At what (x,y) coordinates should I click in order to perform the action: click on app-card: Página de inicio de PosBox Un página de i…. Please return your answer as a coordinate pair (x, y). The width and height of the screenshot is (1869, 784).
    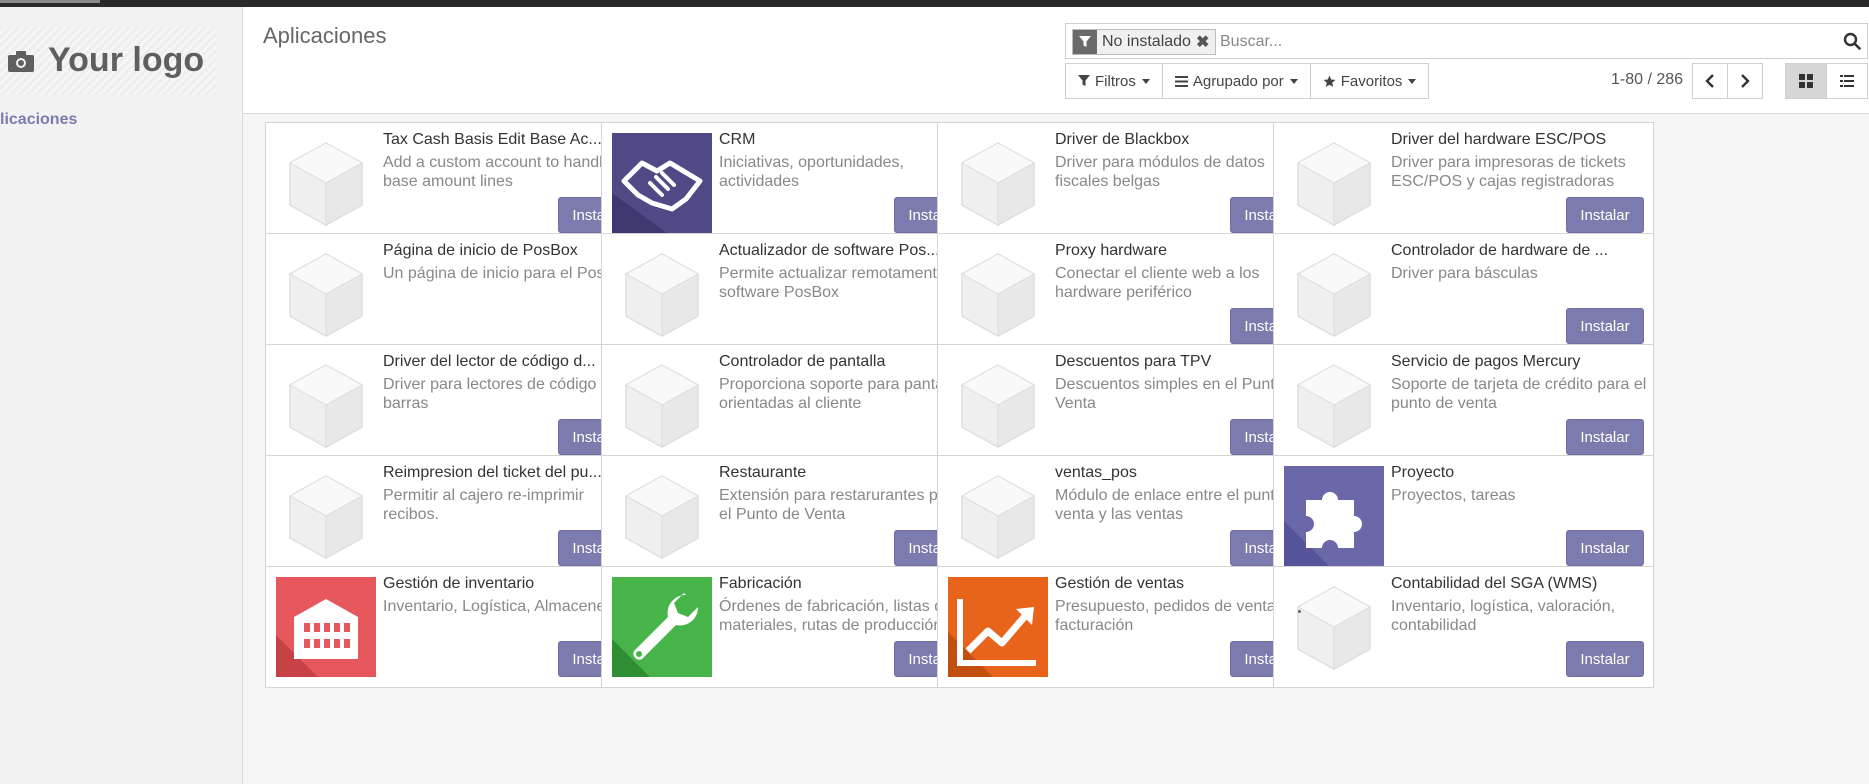
    Looking at the image, I should click on (455, 294).